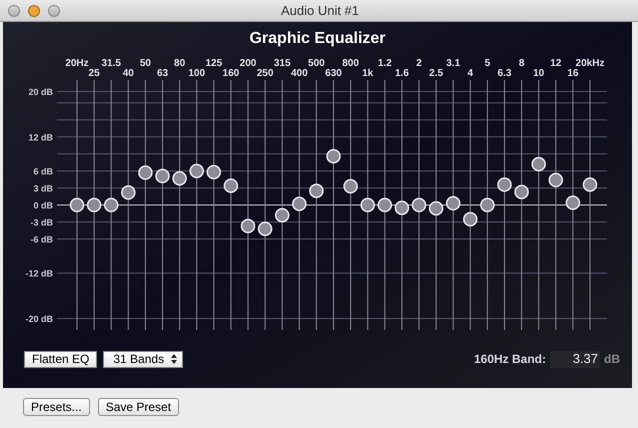 Image resolution: width=638 pixels, height=428 pixels. What do you see at coordinates (265, 73) in the screenshot?
I see `frequency-label: 250` at bounding box center [265, 73].